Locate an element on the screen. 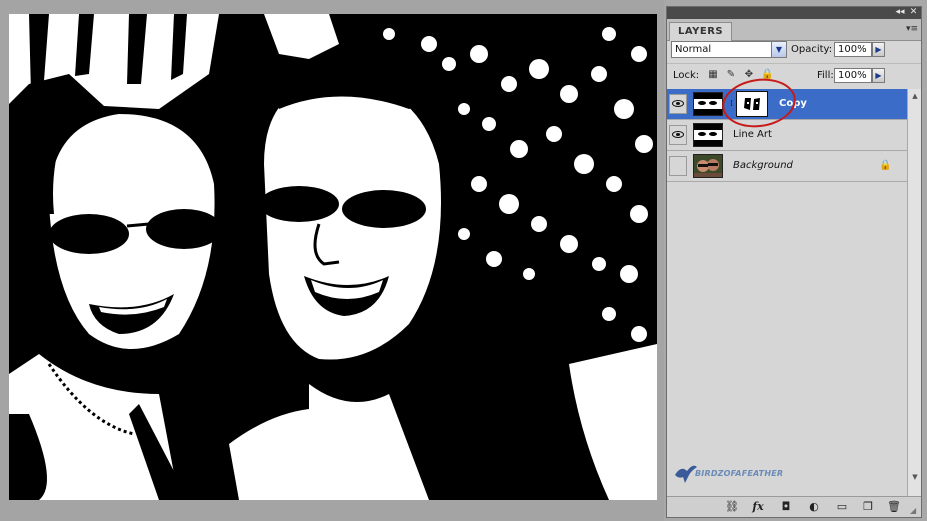 The image size is (927, 521). panel-title-bar: ◂◂ ✕ is located at coordinates (794, 13).